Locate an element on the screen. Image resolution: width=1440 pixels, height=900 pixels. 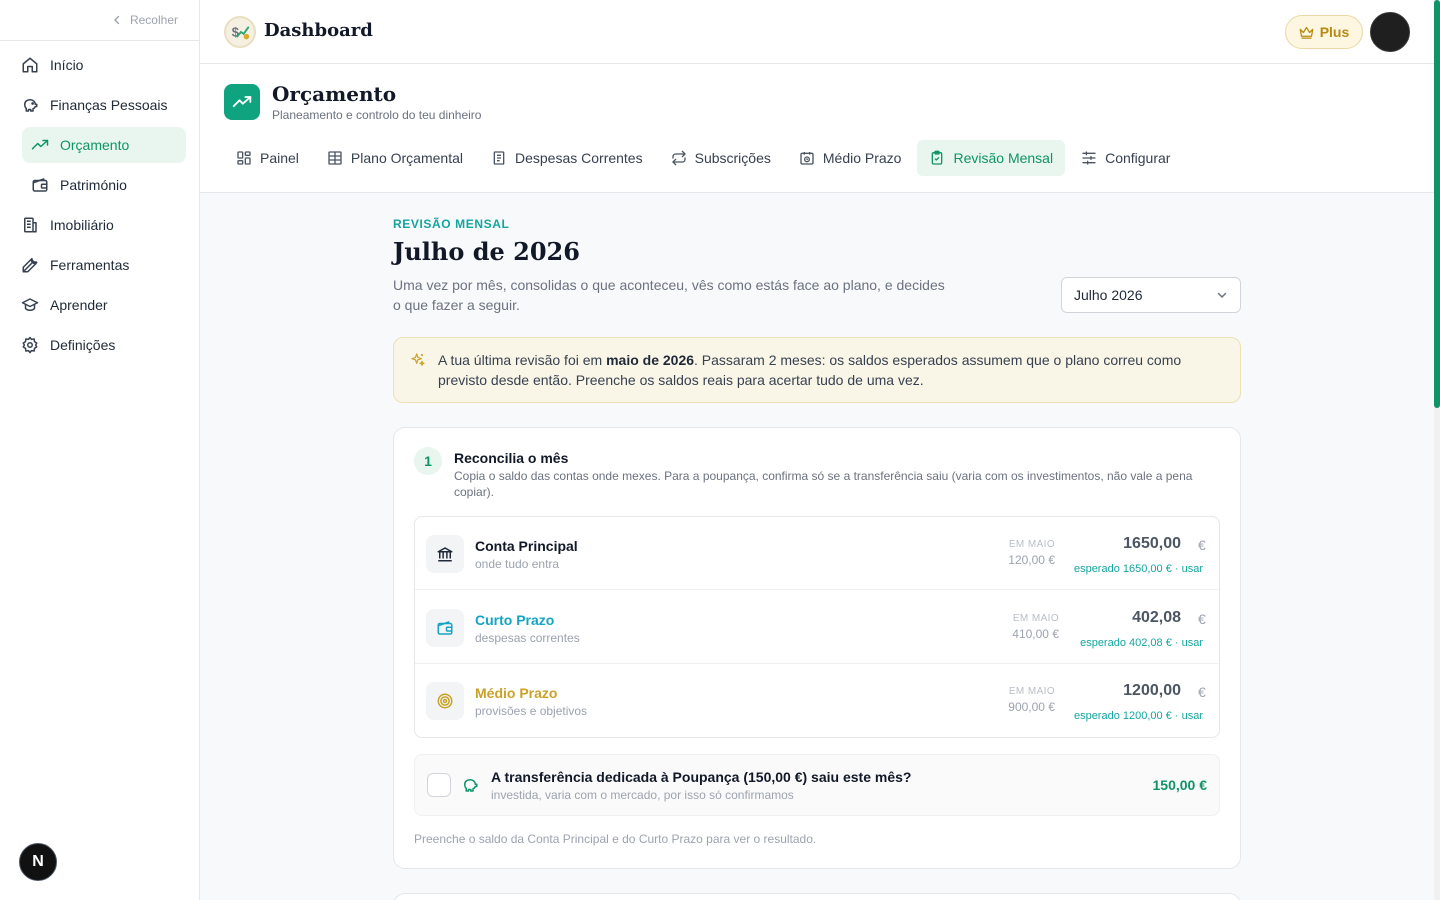
app-logo: $ is located at coordinates (240, 32).